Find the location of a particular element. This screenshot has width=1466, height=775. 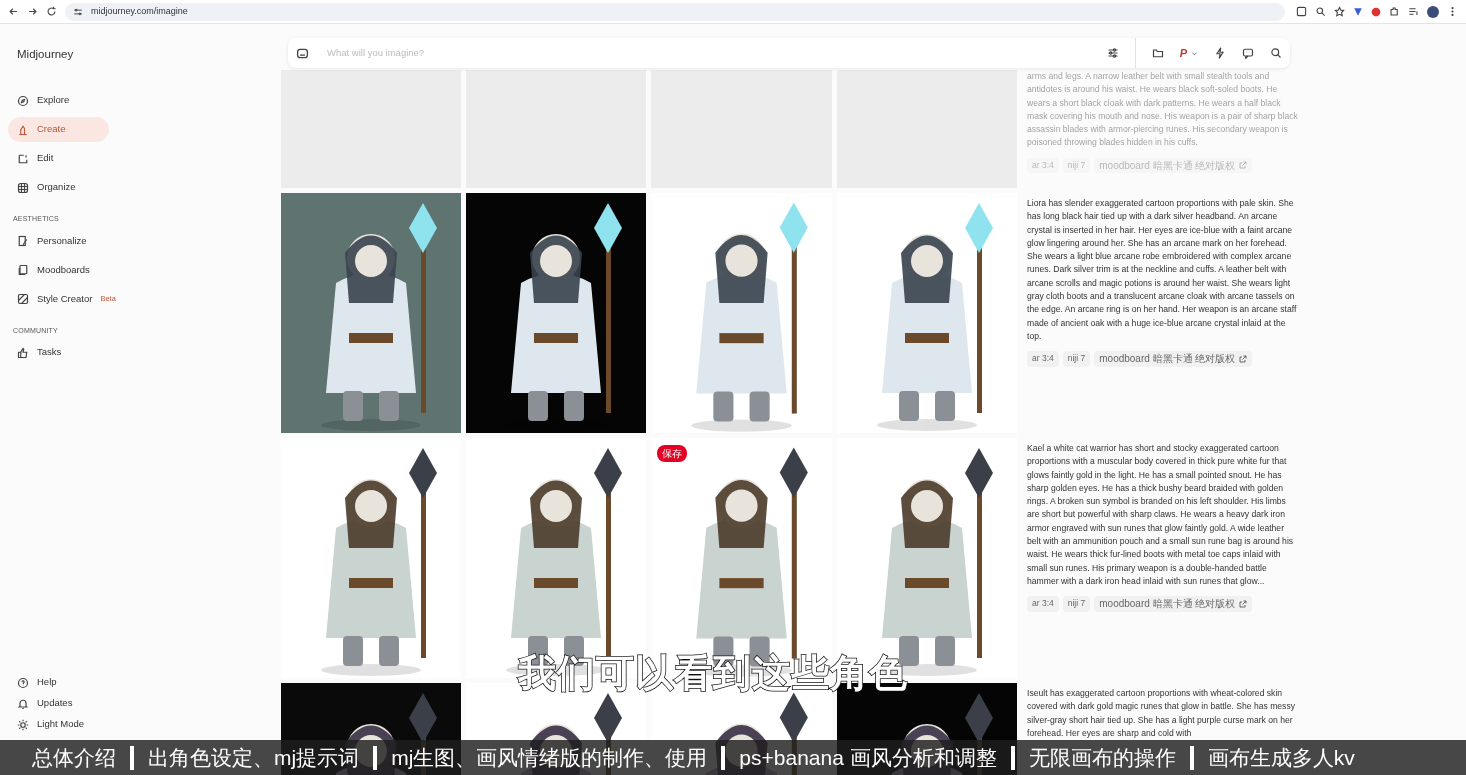

chapter-title: ps+banana 画风分析和调整 is located at coordinates (868, 757).